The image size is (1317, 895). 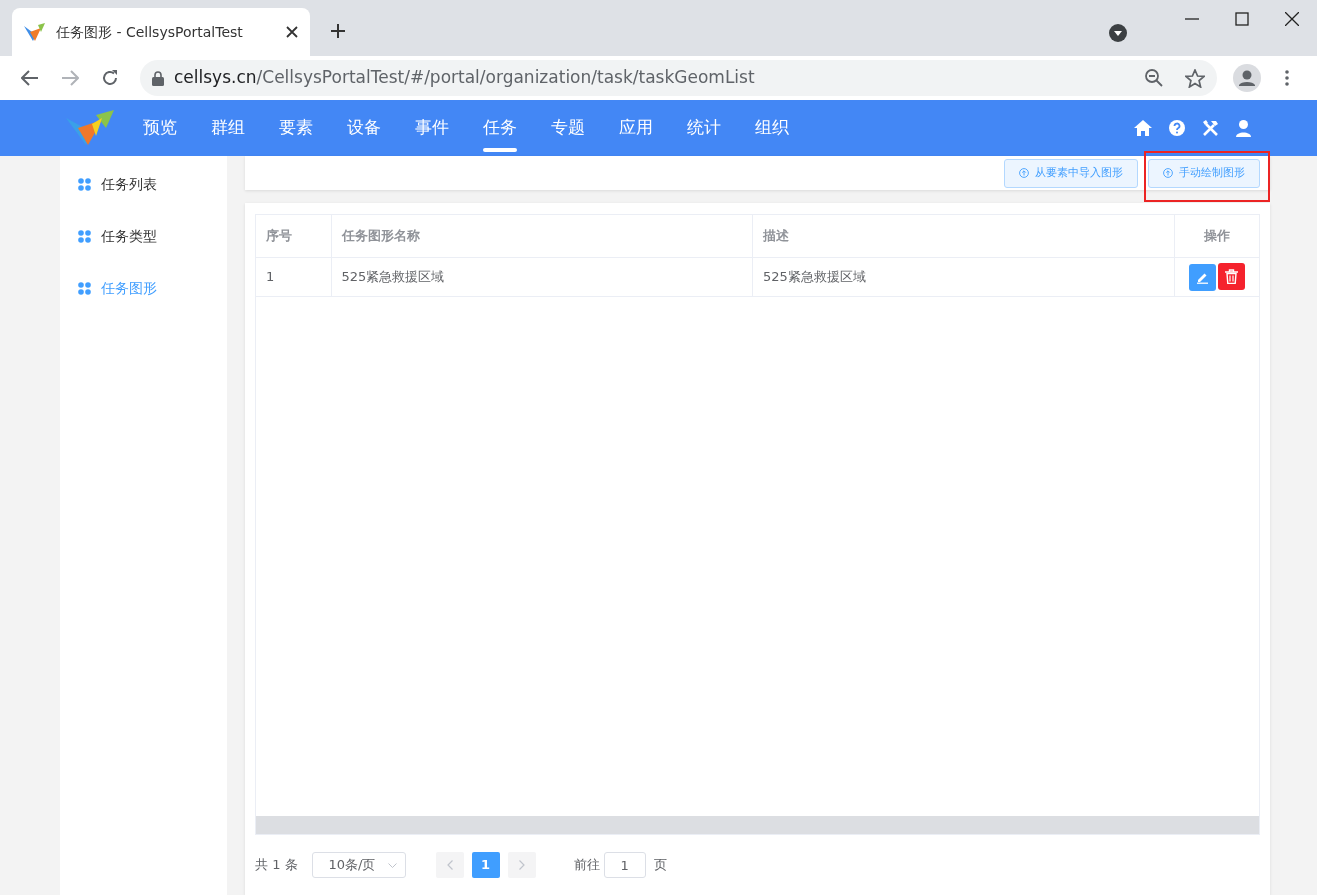 What do you see at coordinates (1204, 173) in the screenshot?
I see `add-shape-button: 手动绘制图形` at bounding box center [1204, 173].